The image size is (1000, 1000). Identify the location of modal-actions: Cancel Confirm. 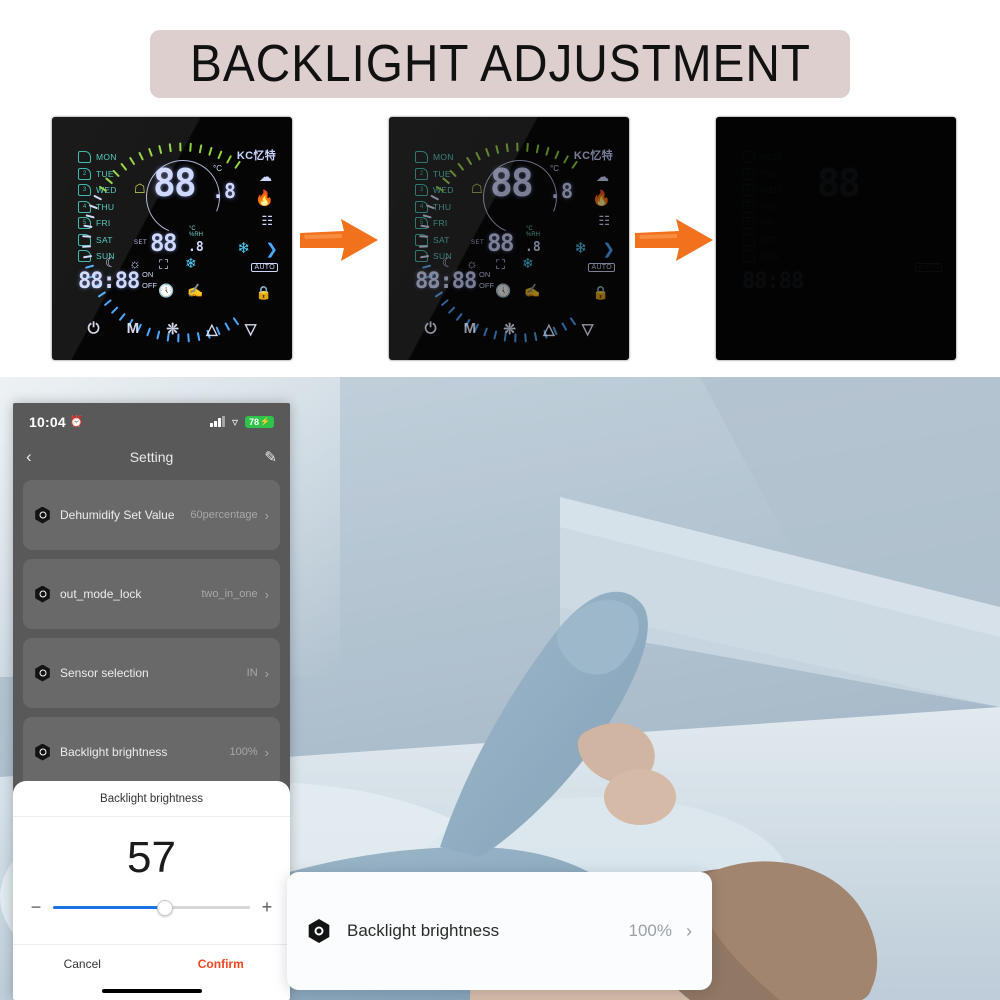
(151, 963).